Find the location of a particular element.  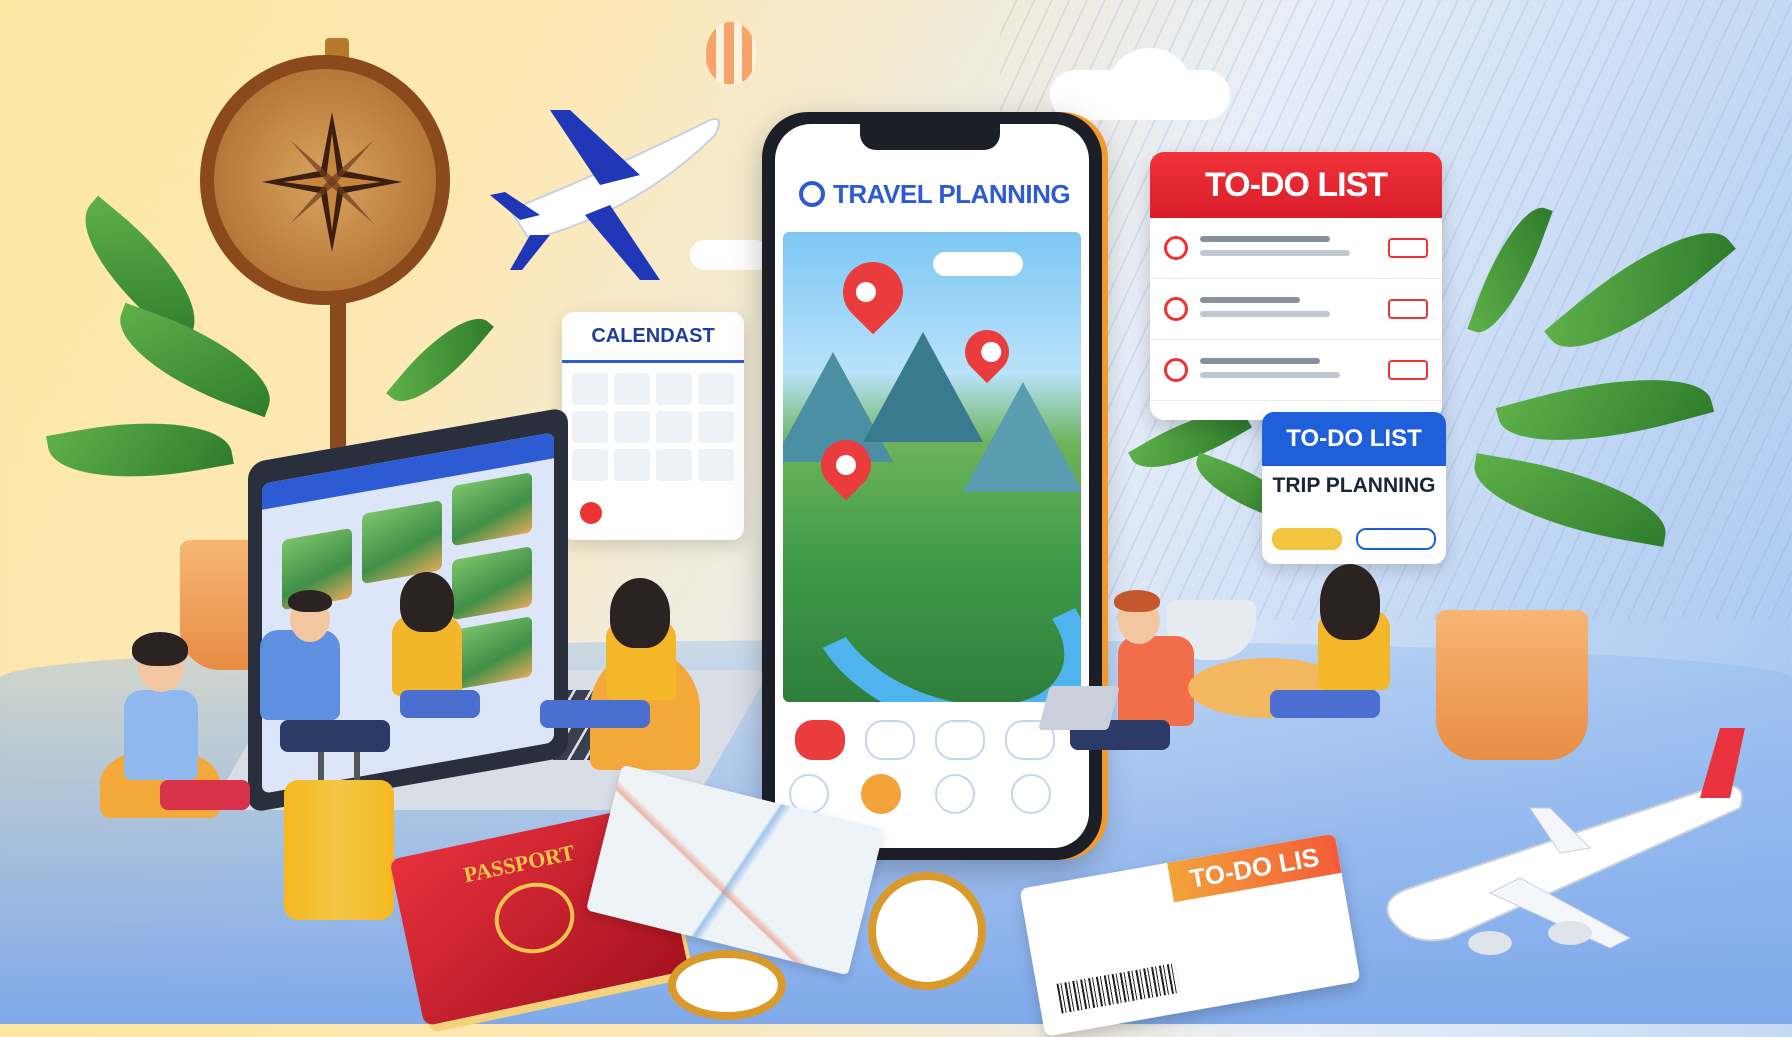

phone-notch is located at coordinates (930, 137).